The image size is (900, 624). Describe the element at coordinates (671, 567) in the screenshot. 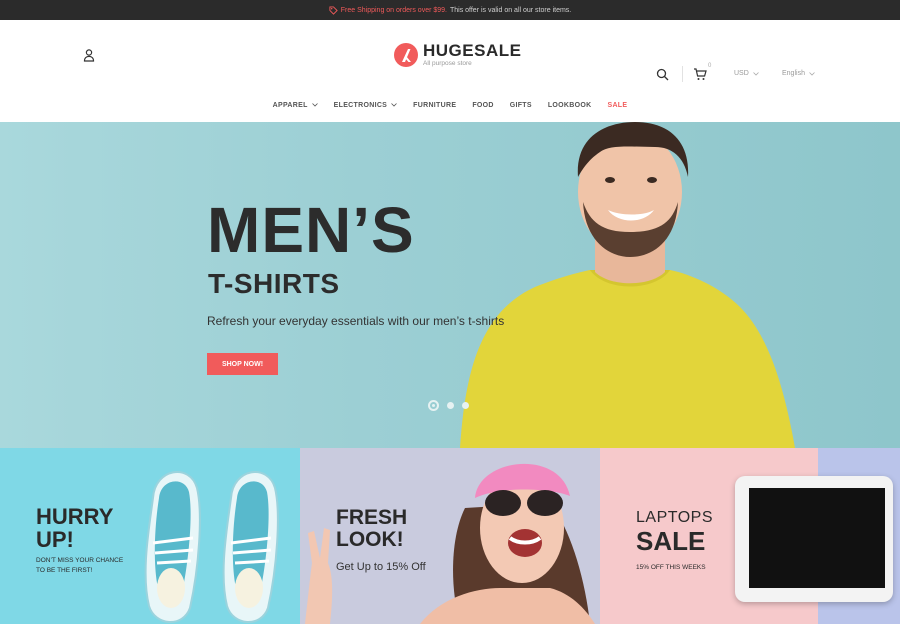

I see `banner-subtitle: 15% OFF THIS WEEKS` at that location.